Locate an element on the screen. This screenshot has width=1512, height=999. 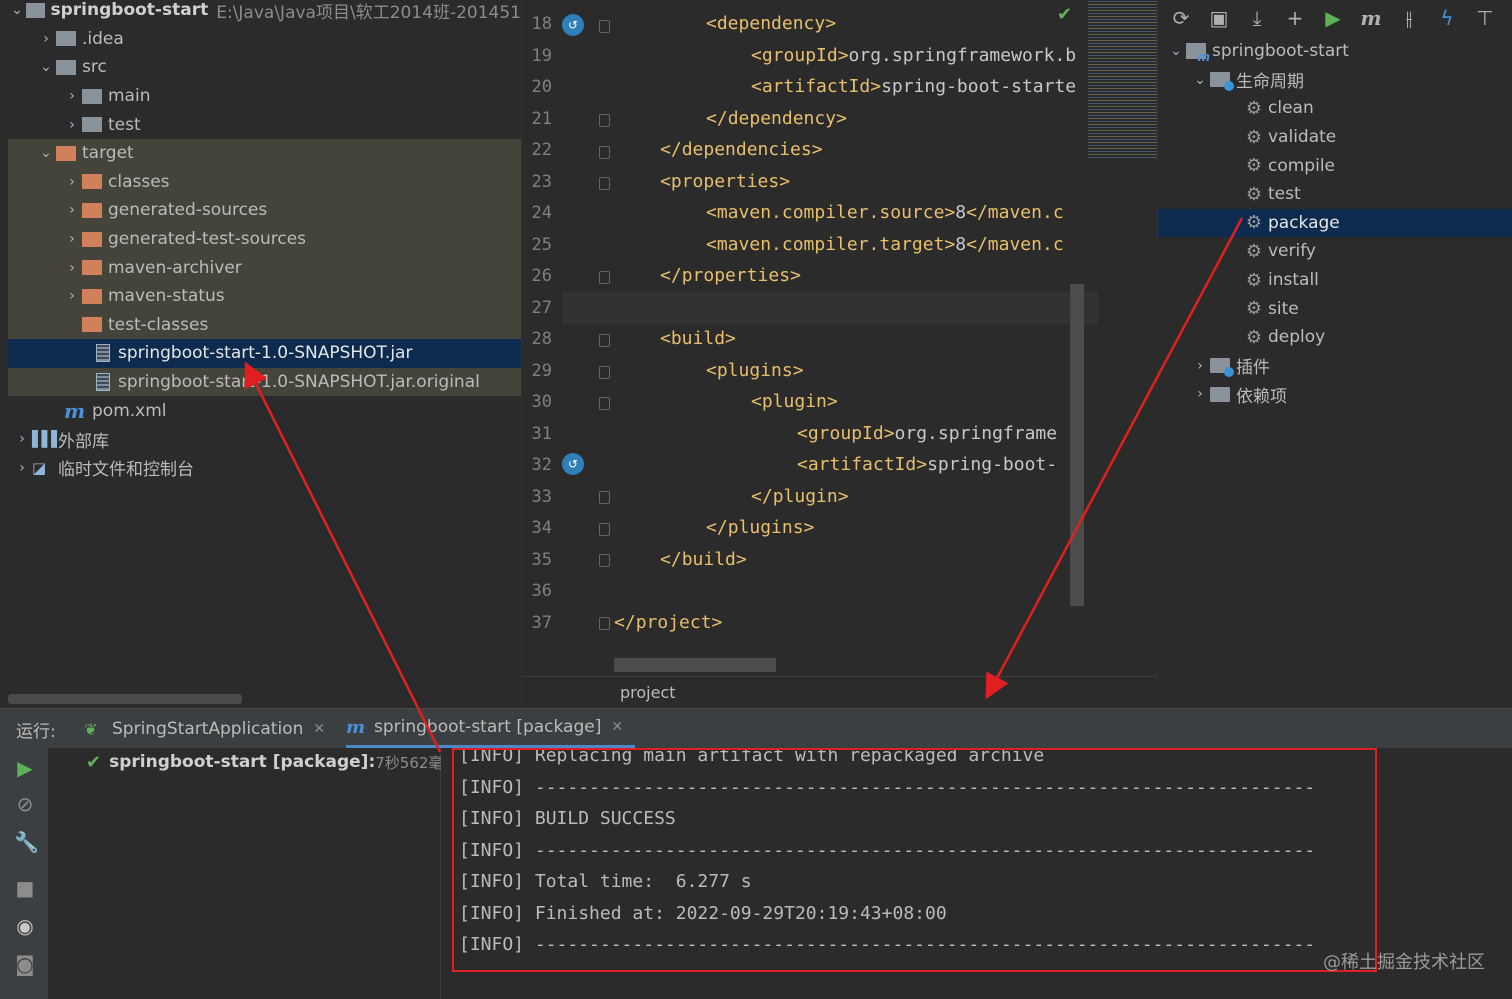
rerun-icon: ▶ is located at coordinates (25, 768).